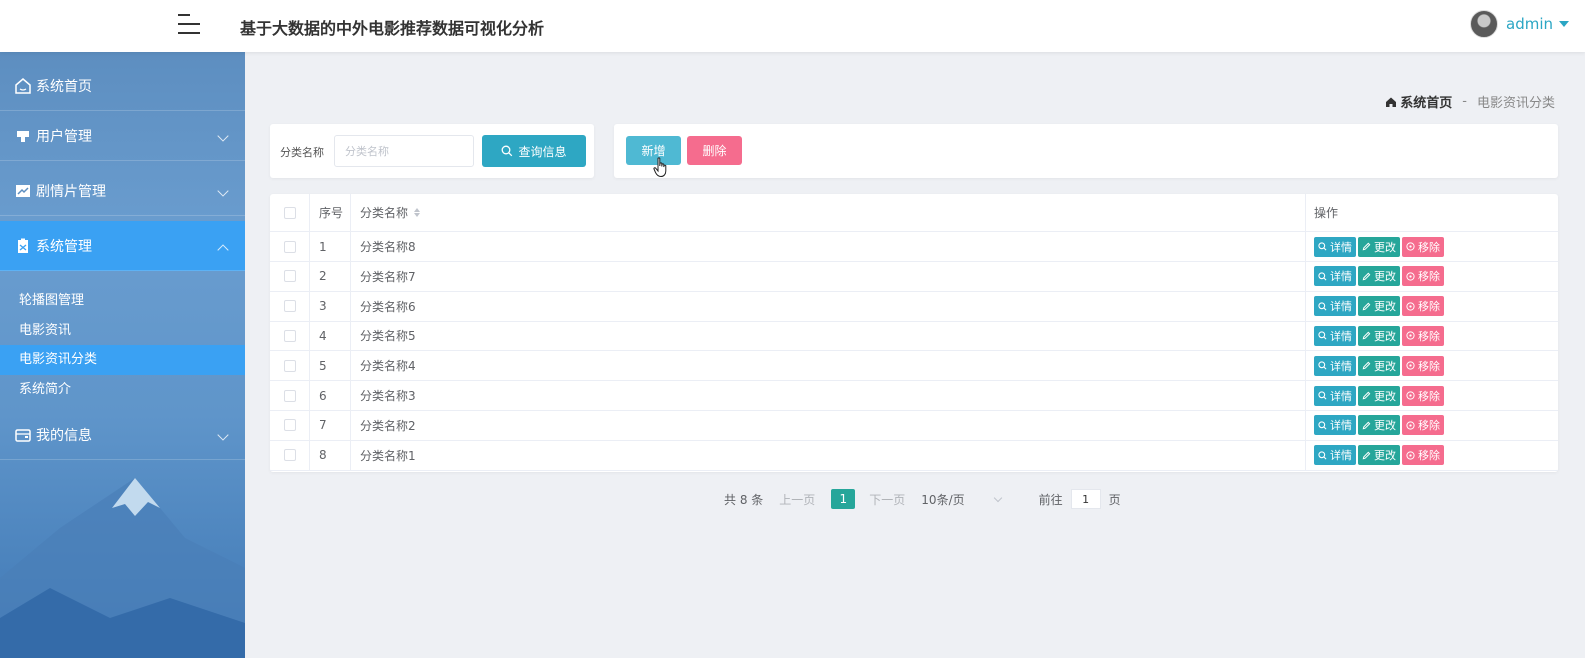 This screenshot has width=1585, height=658. Describe the element at coordinates (534, 151) in the screenshot. I see `query-button: 查询信息` at that location.